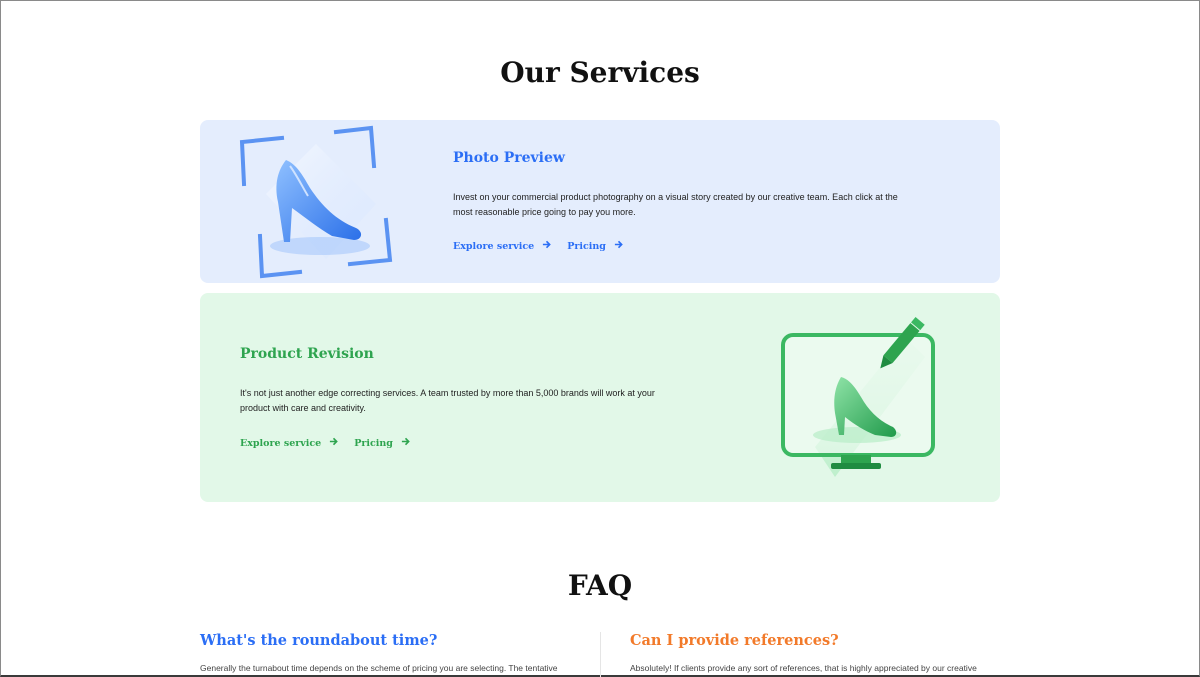 The width and height of the screenshot is (1200, 677). Describe the element at coordinates (385, 640) in the screenshot. I see `faq-question: What's the roundabout time?` at that location.